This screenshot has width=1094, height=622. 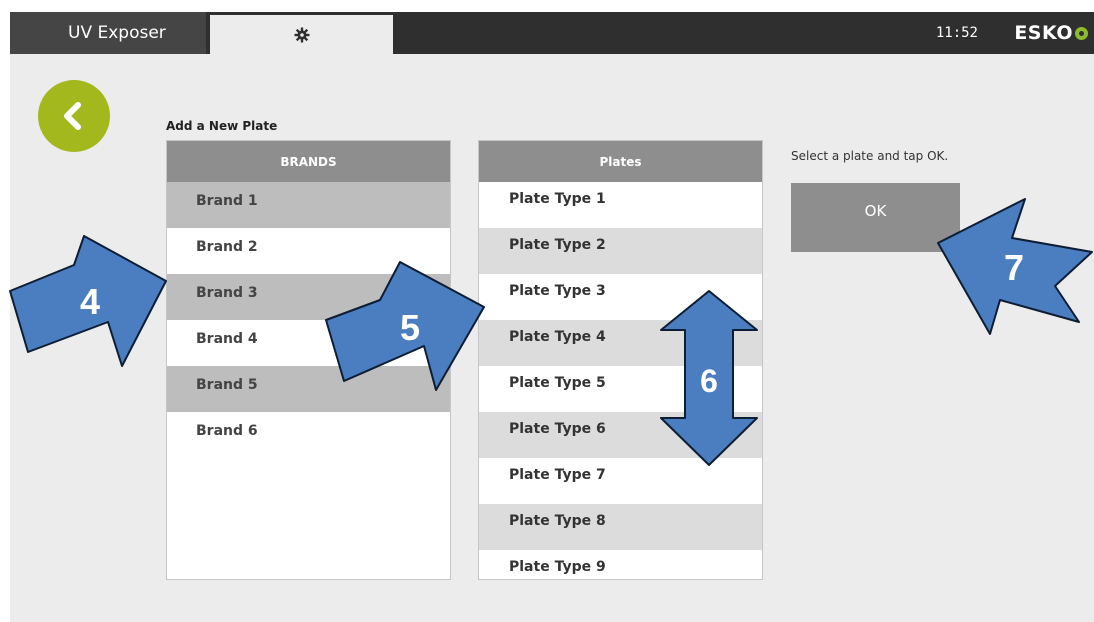 I want to click on plate-item: Plate Type 9, so click(x=620, y=564).